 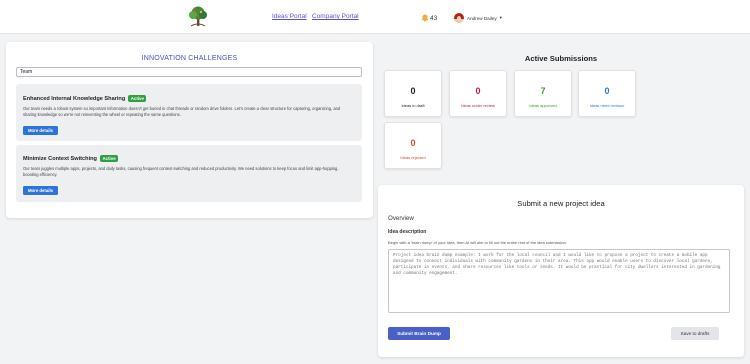 What do you see at coordinates (198, 16) in the screenshot?
I see `tree-logo-icon` at bounding box center [198, 16].